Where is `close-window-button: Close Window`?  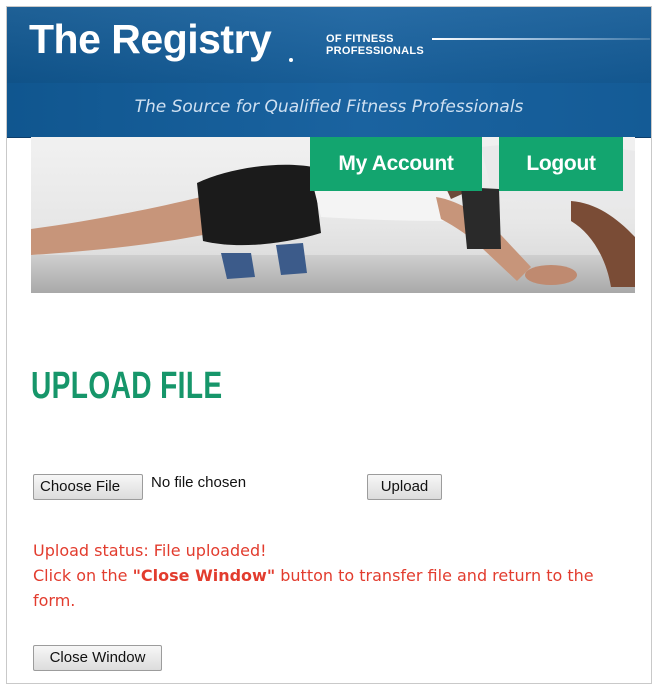
close-window-button: Close Window is located at coordinates (97, 658).